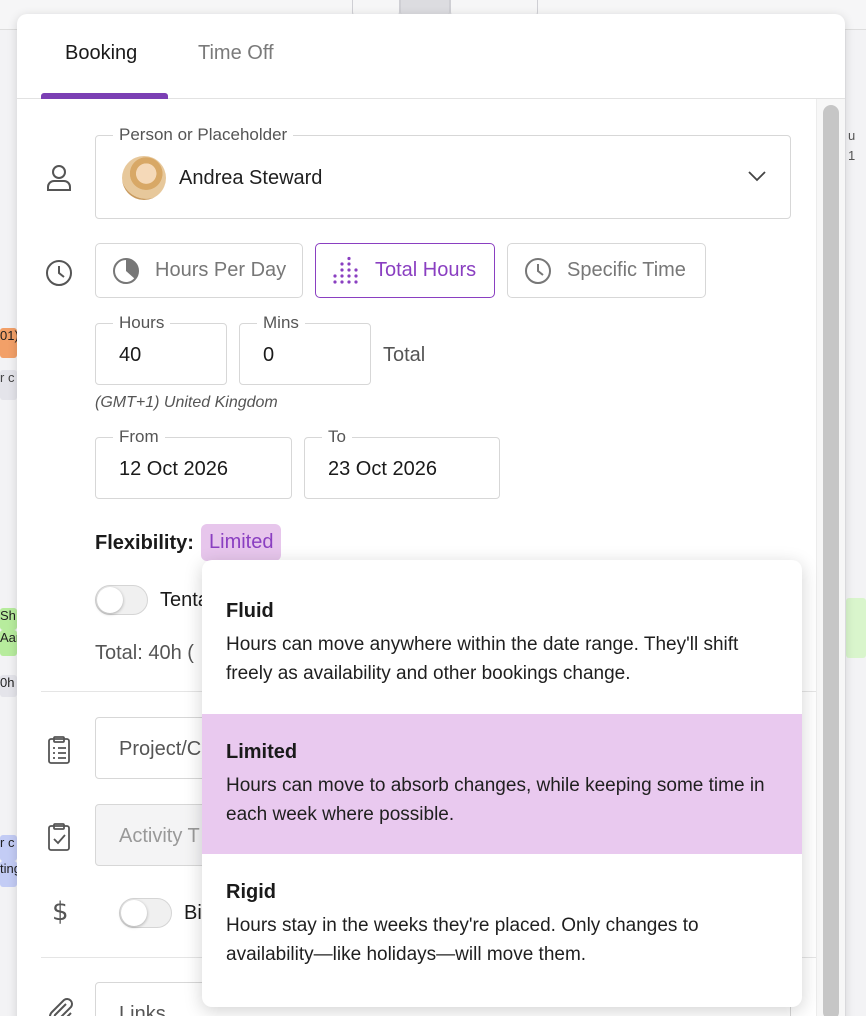 The image size is (866, 1016). What do you see at coordinates (160, 749) in the screenshot?
I see `project-placeholder: Project/C` at bounding box center [160, 749].